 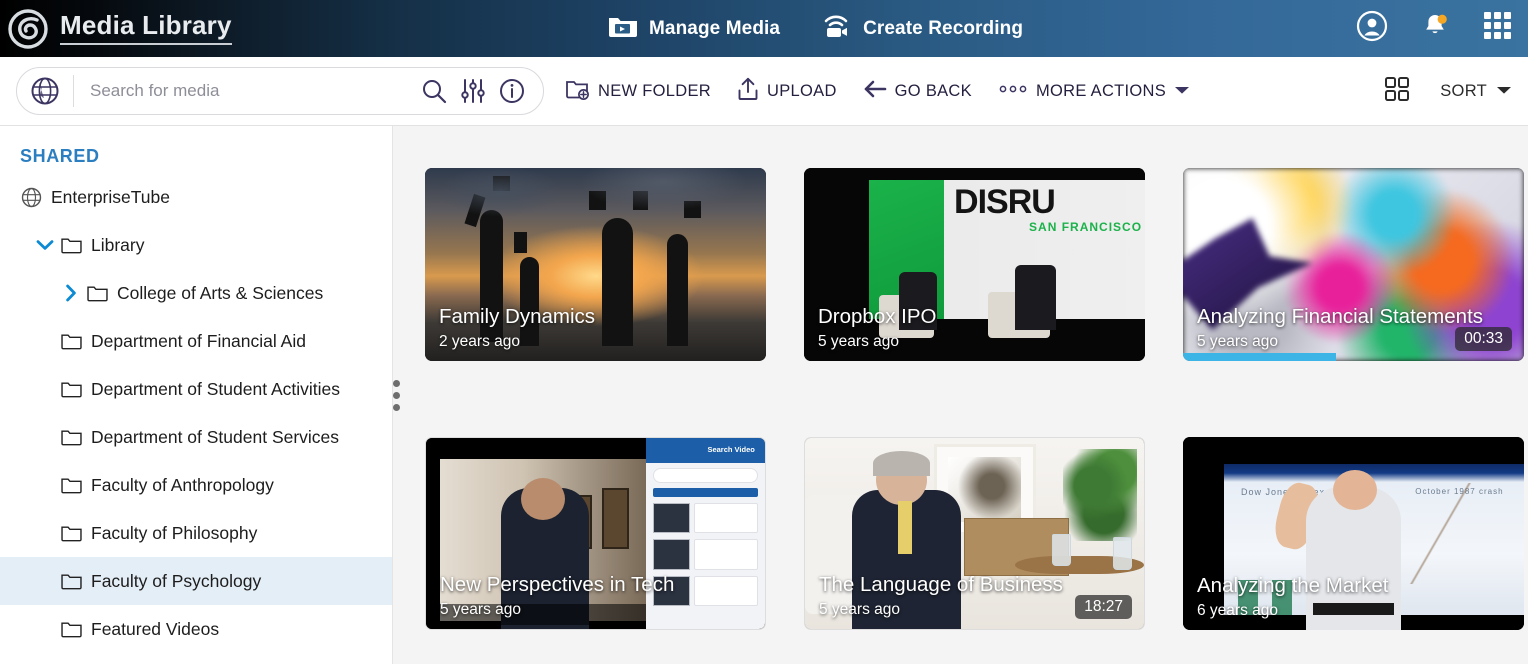 I want to click on three-dots-icon, so click(x=1013, y=91).